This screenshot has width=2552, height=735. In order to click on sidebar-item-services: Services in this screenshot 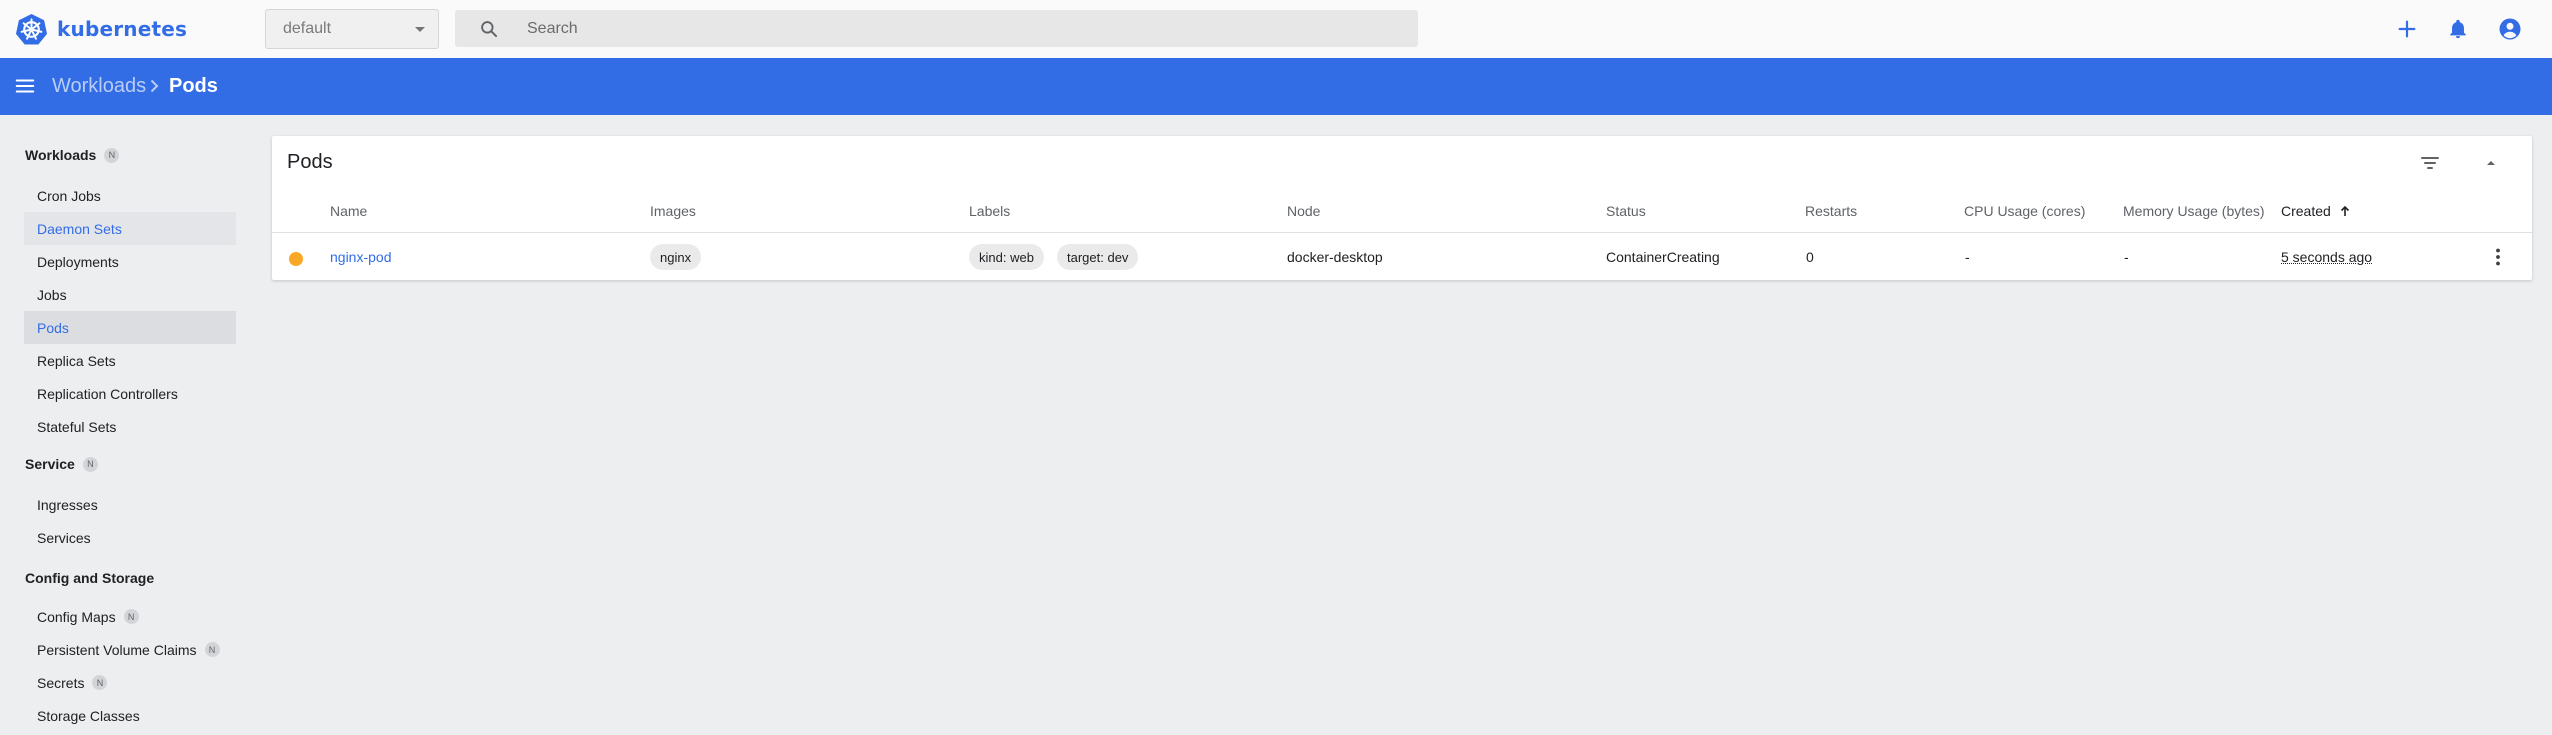, I will do `click(130, 537)`.